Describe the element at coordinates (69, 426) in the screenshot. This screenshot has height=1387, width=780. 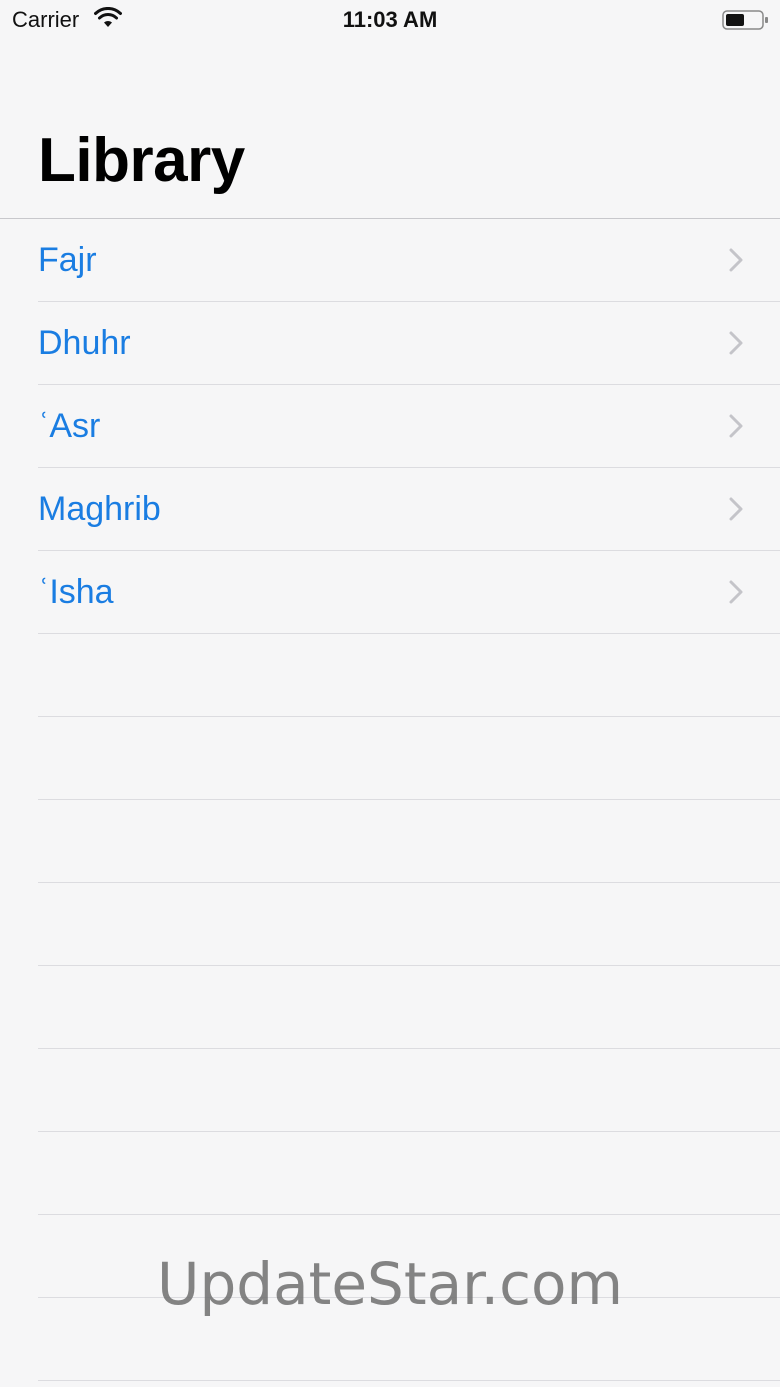
I see `list-item-label: ʿAsr` at that location.